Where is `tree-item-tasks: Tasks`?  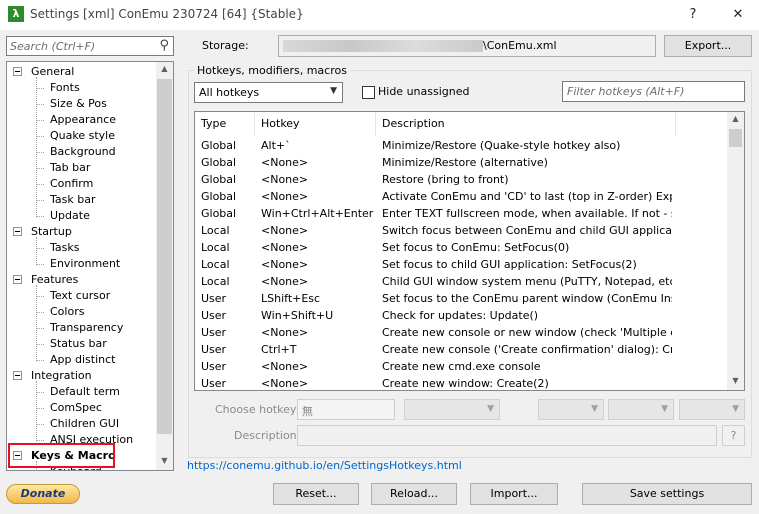 tree-item-tasks: Tasks is located at coordinates (64, 248).